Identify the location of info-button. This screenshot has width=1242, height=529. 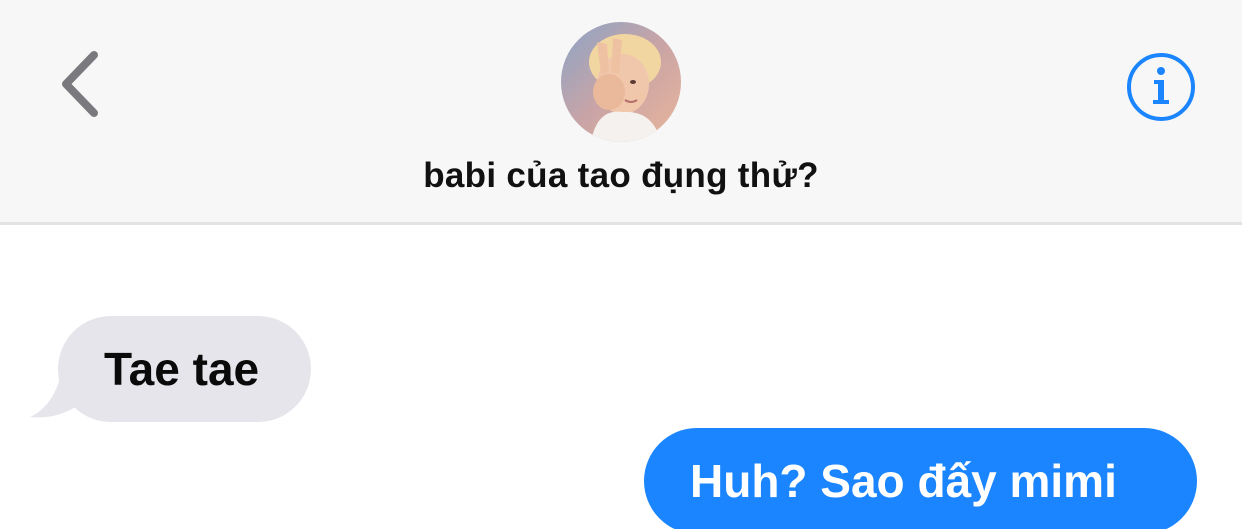
(1161, 87).